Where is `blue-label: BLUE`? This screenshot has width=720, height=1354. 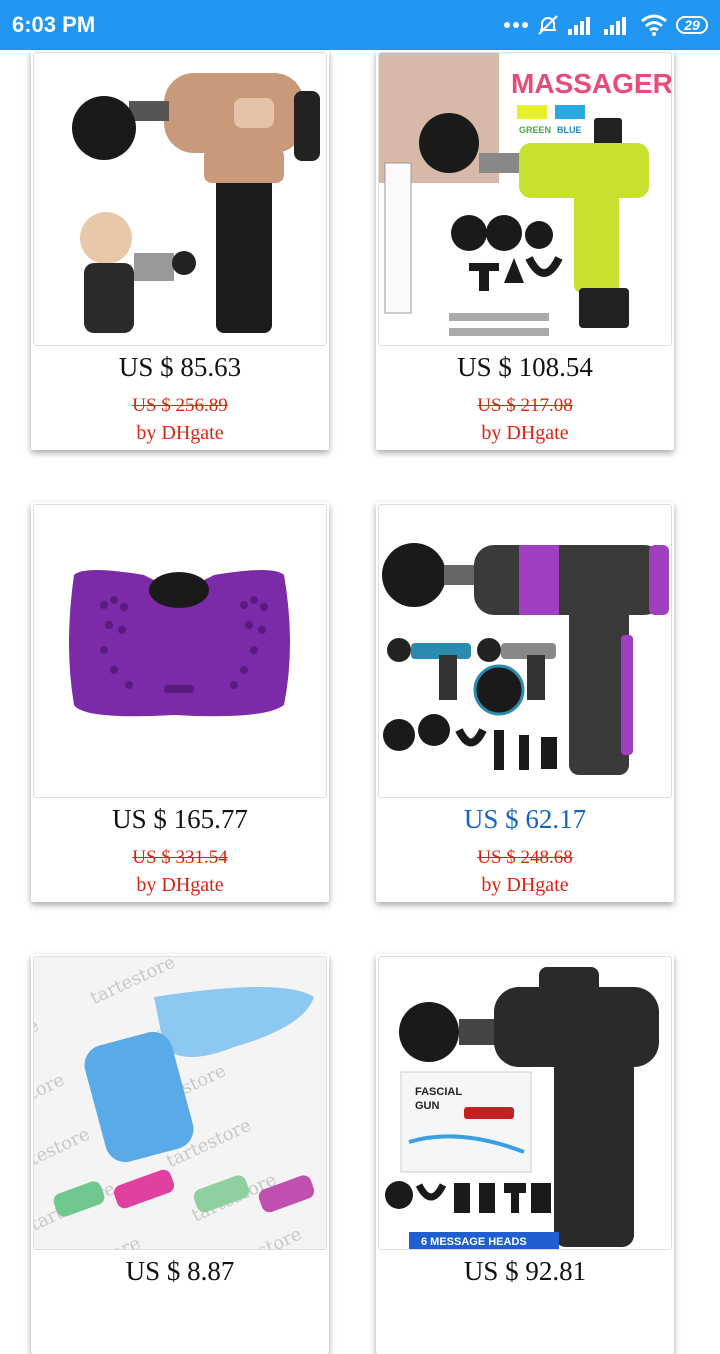 blue-label: BLUE is located at coordinates (569, 130).